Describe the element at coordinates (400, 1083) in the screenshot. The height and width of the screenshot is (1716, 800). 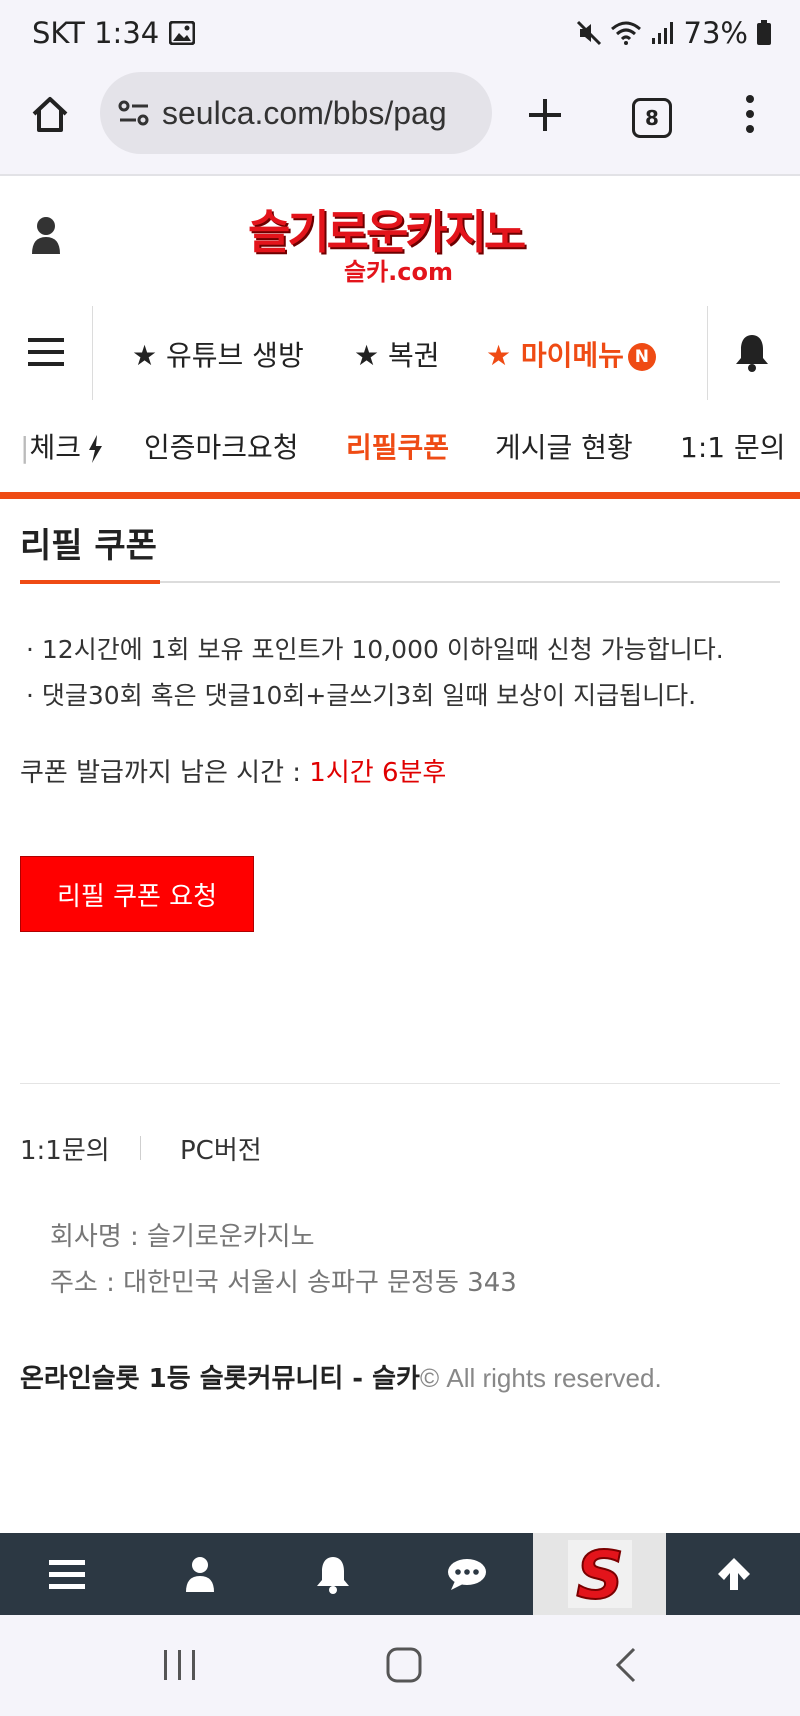
I see `footer-divider` at that location.